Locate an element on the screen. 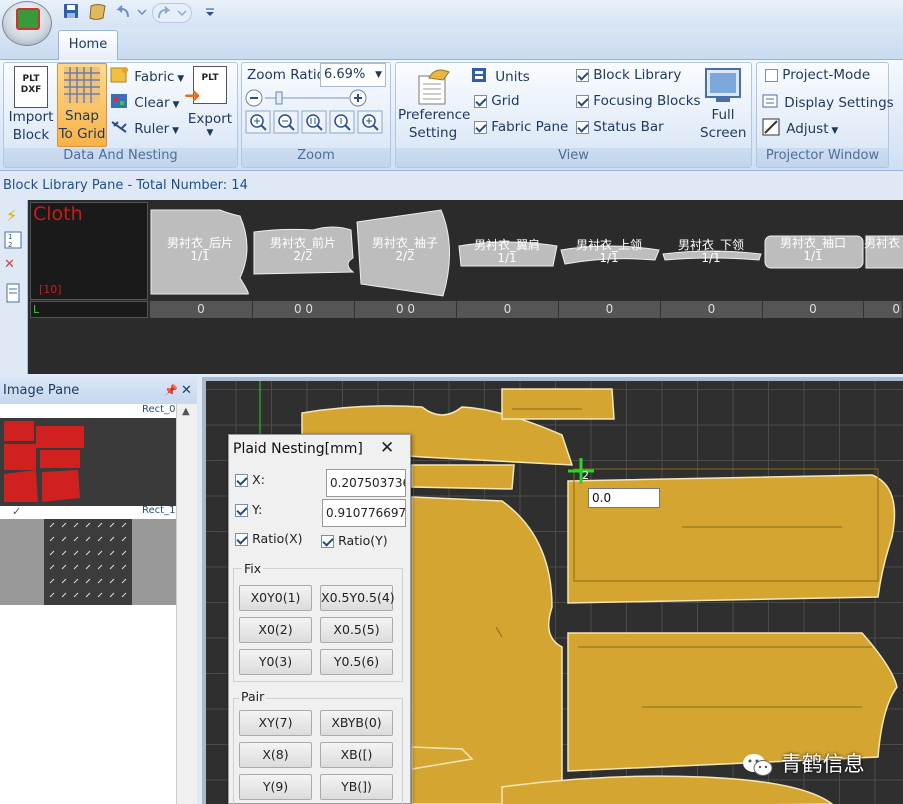  list-icon is located at coordinates (13, 295).